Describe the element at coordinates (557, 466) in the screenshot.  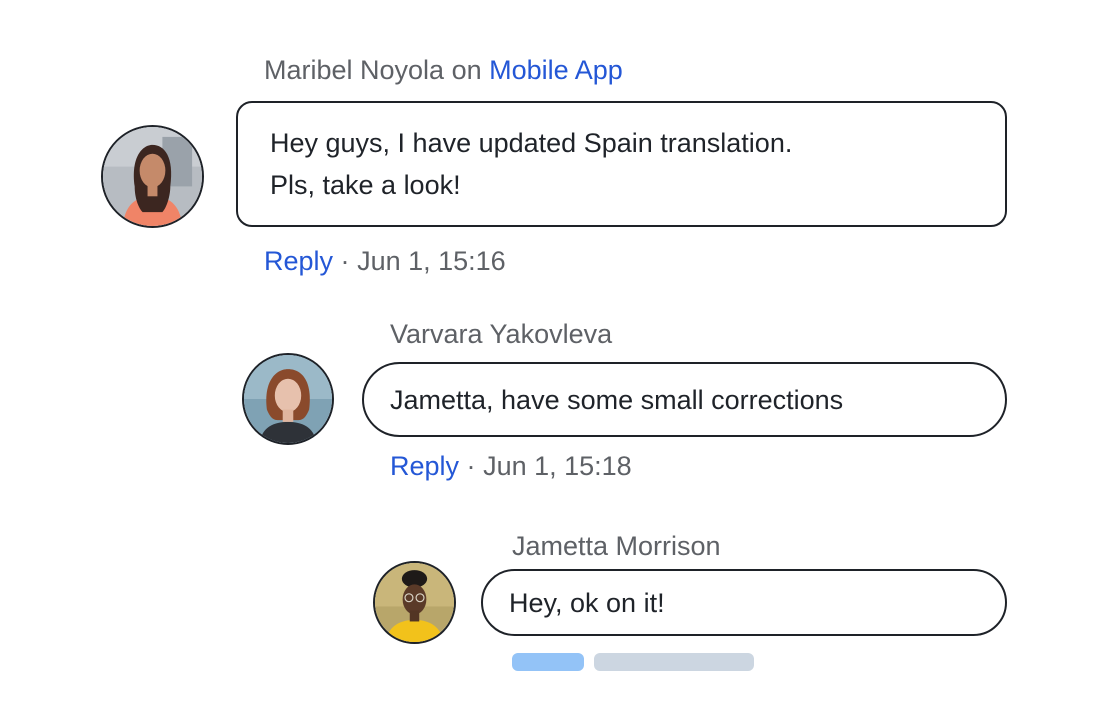
I see `timestamp: Jun 1, 15:18` at that location.